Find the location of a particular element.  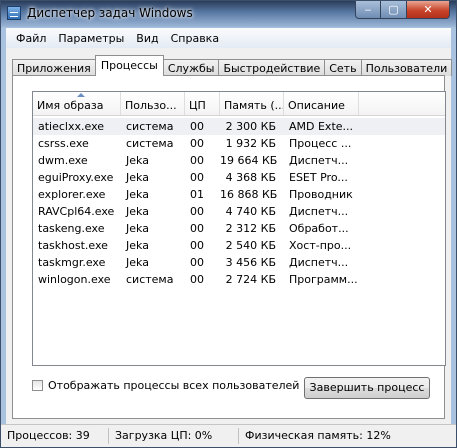

minimize-button: ‒ is located at coordinates (368, 10).